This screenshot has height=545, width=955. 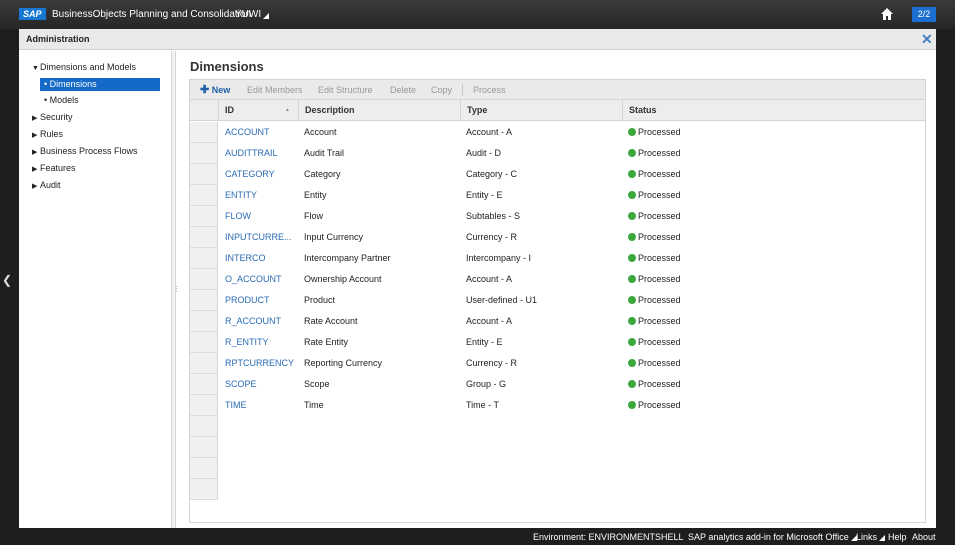 What do you see at coordinates (924, 537) in the screenshot?
I see `about-link: About` at bounding box center [924, 537].